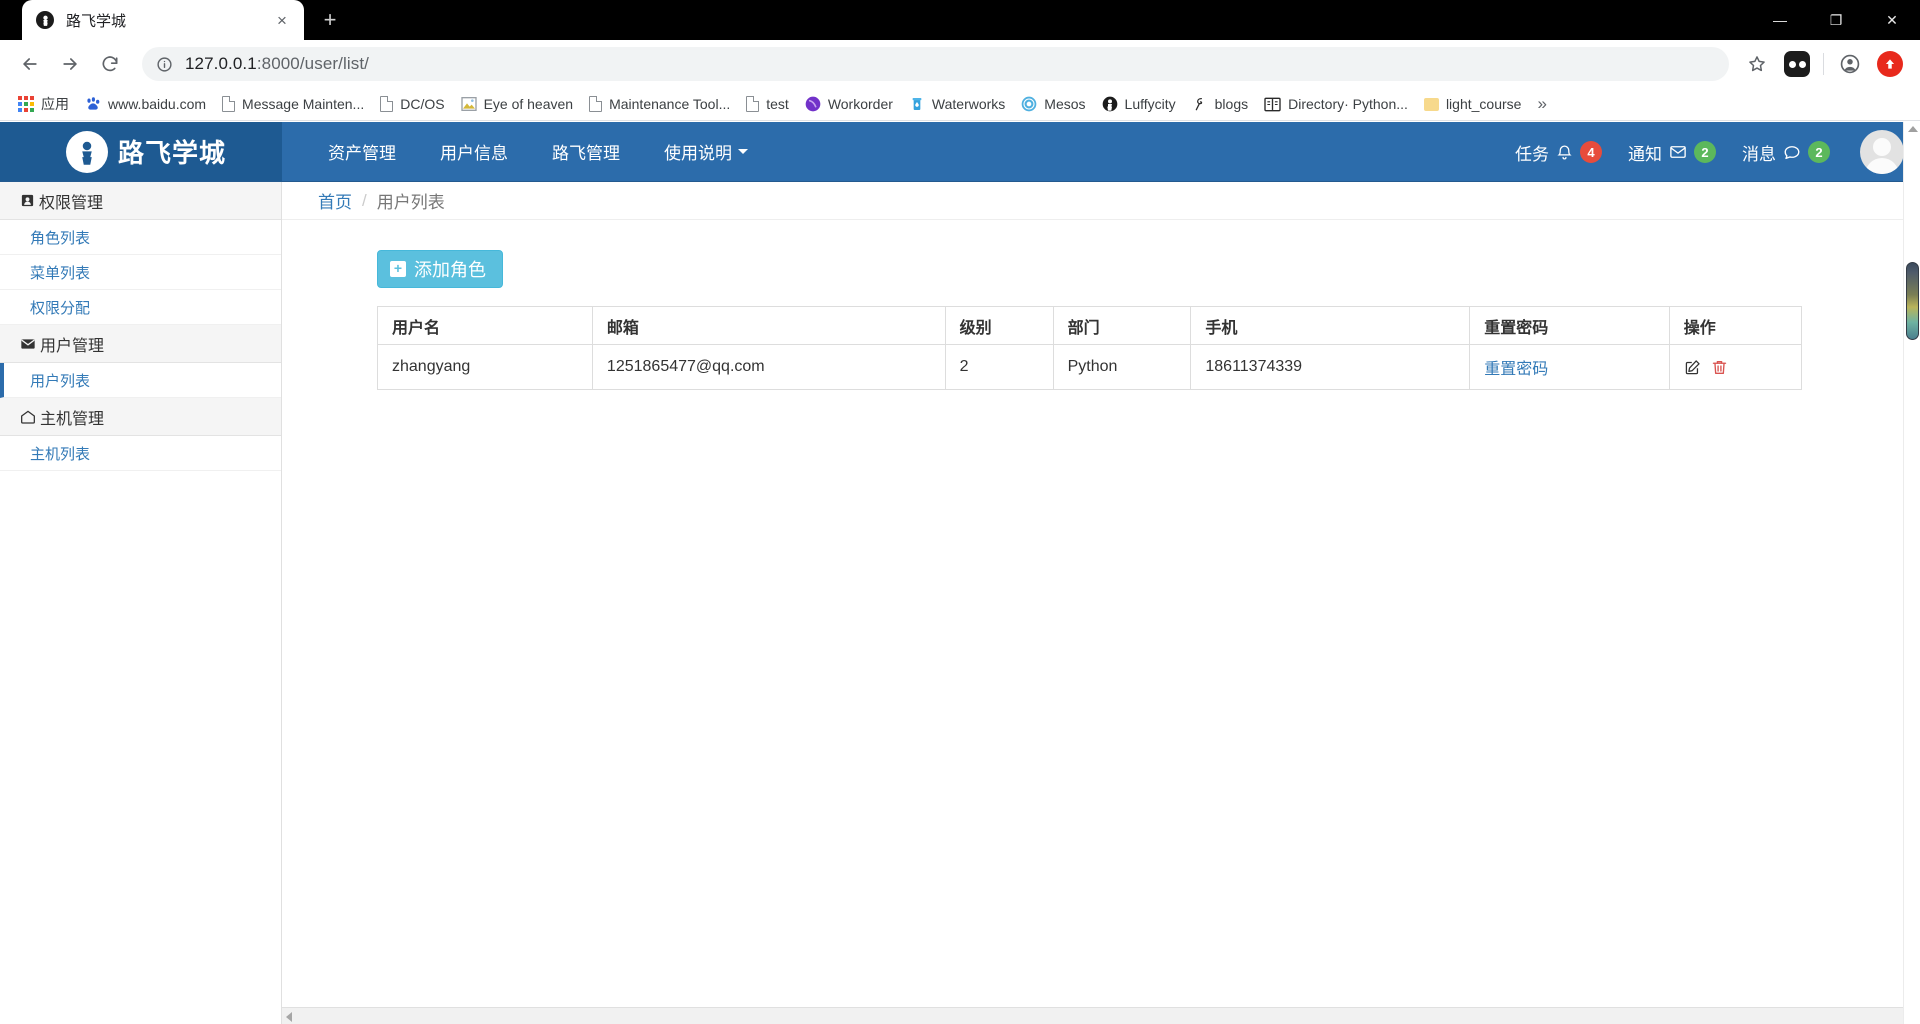 This screenshot has height=1024, width=1920. I want to click on envelope-open-icon, so click(28, 417).